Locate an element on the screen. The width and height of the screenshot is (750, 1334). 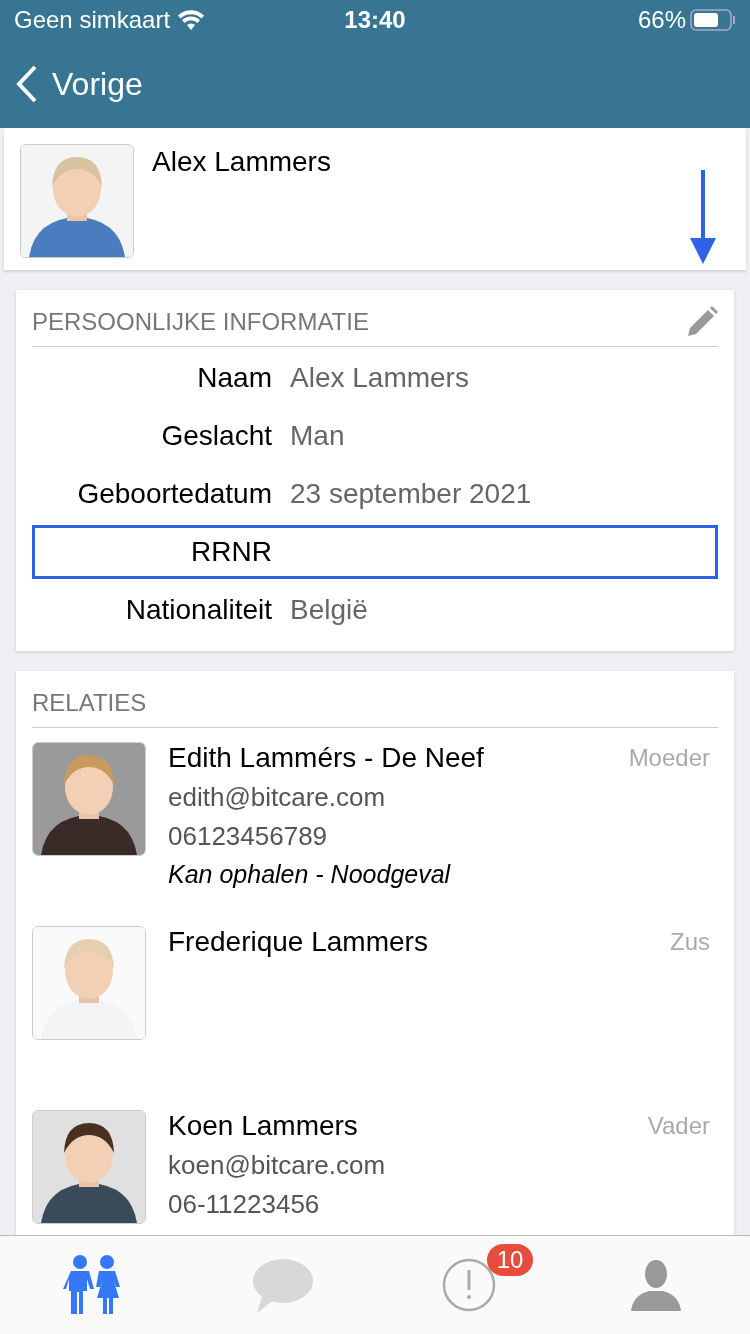
field-label: Geboortedatum is located at coordinates (174, 494).